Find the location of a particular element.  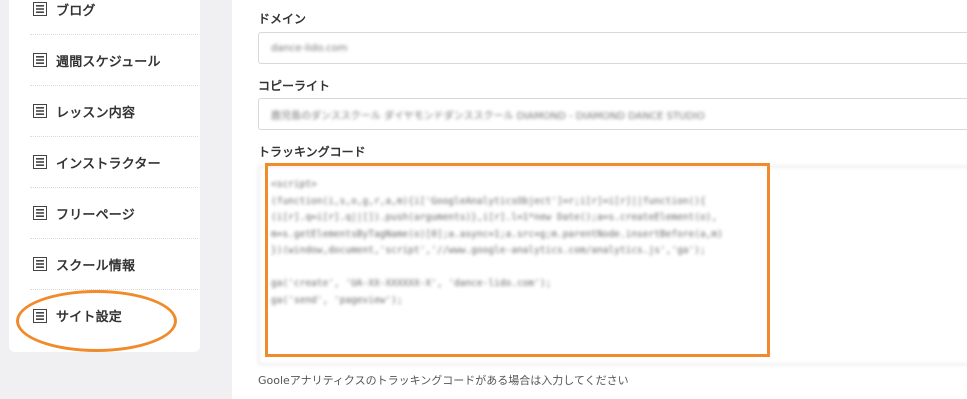

sidebar-item-label: ブログ is located at coordinates (76, 11).